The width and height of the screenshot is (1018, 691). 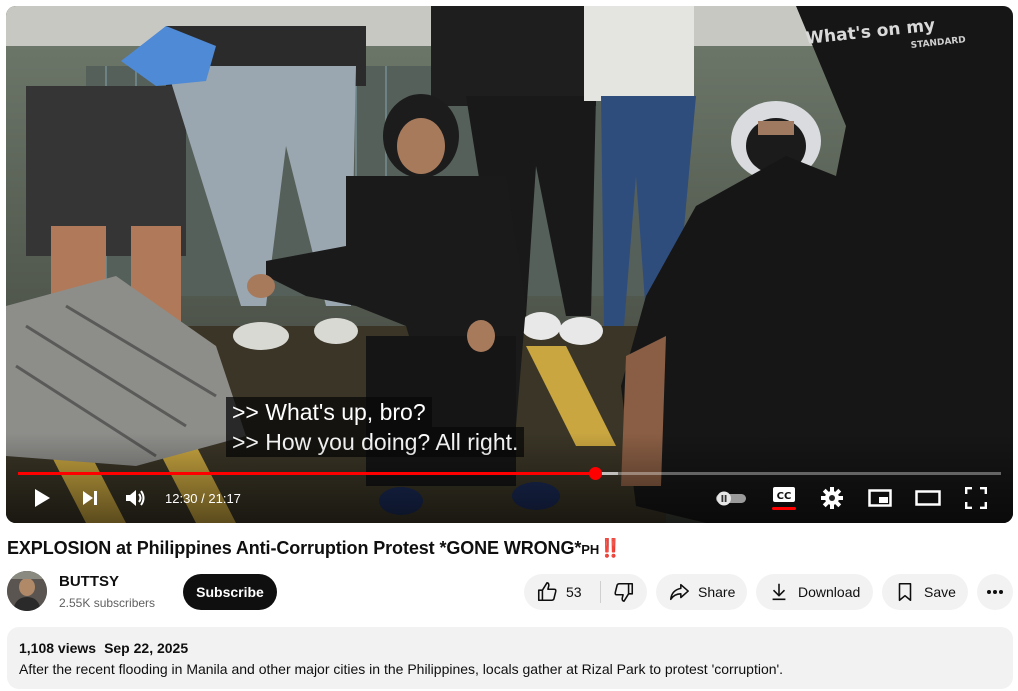 I want to click on time-display: 12:30 / 21:17, so click(x=203, y=498).